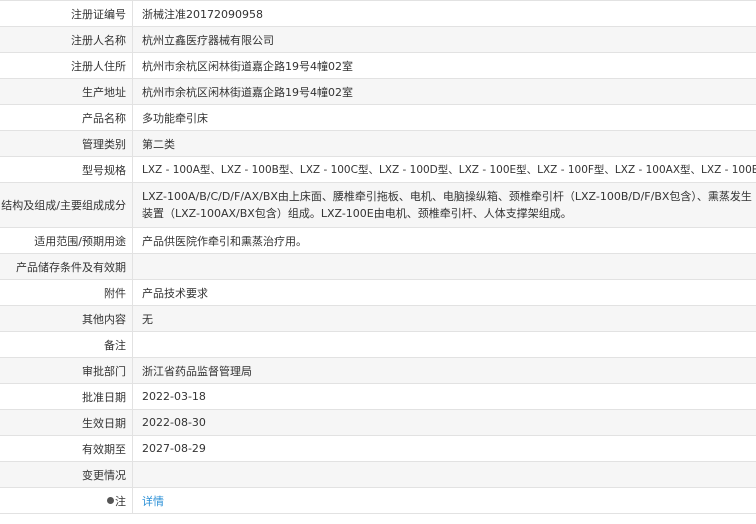  Describe the element at coordinates (66, 500) in the screenshot. I see `row-label: 注` at that location.